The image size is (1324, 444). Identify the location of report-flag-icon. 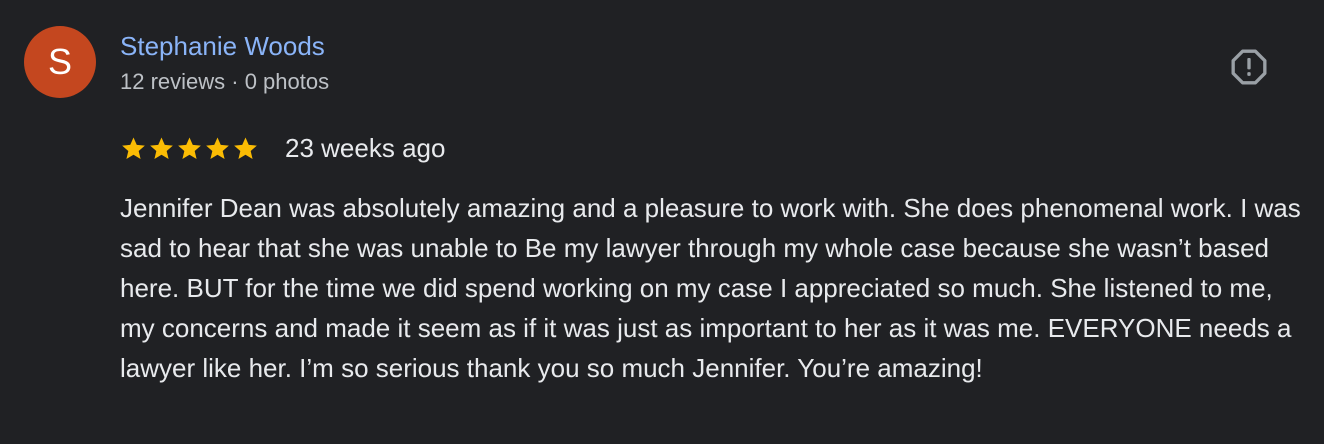
(1249, 67).